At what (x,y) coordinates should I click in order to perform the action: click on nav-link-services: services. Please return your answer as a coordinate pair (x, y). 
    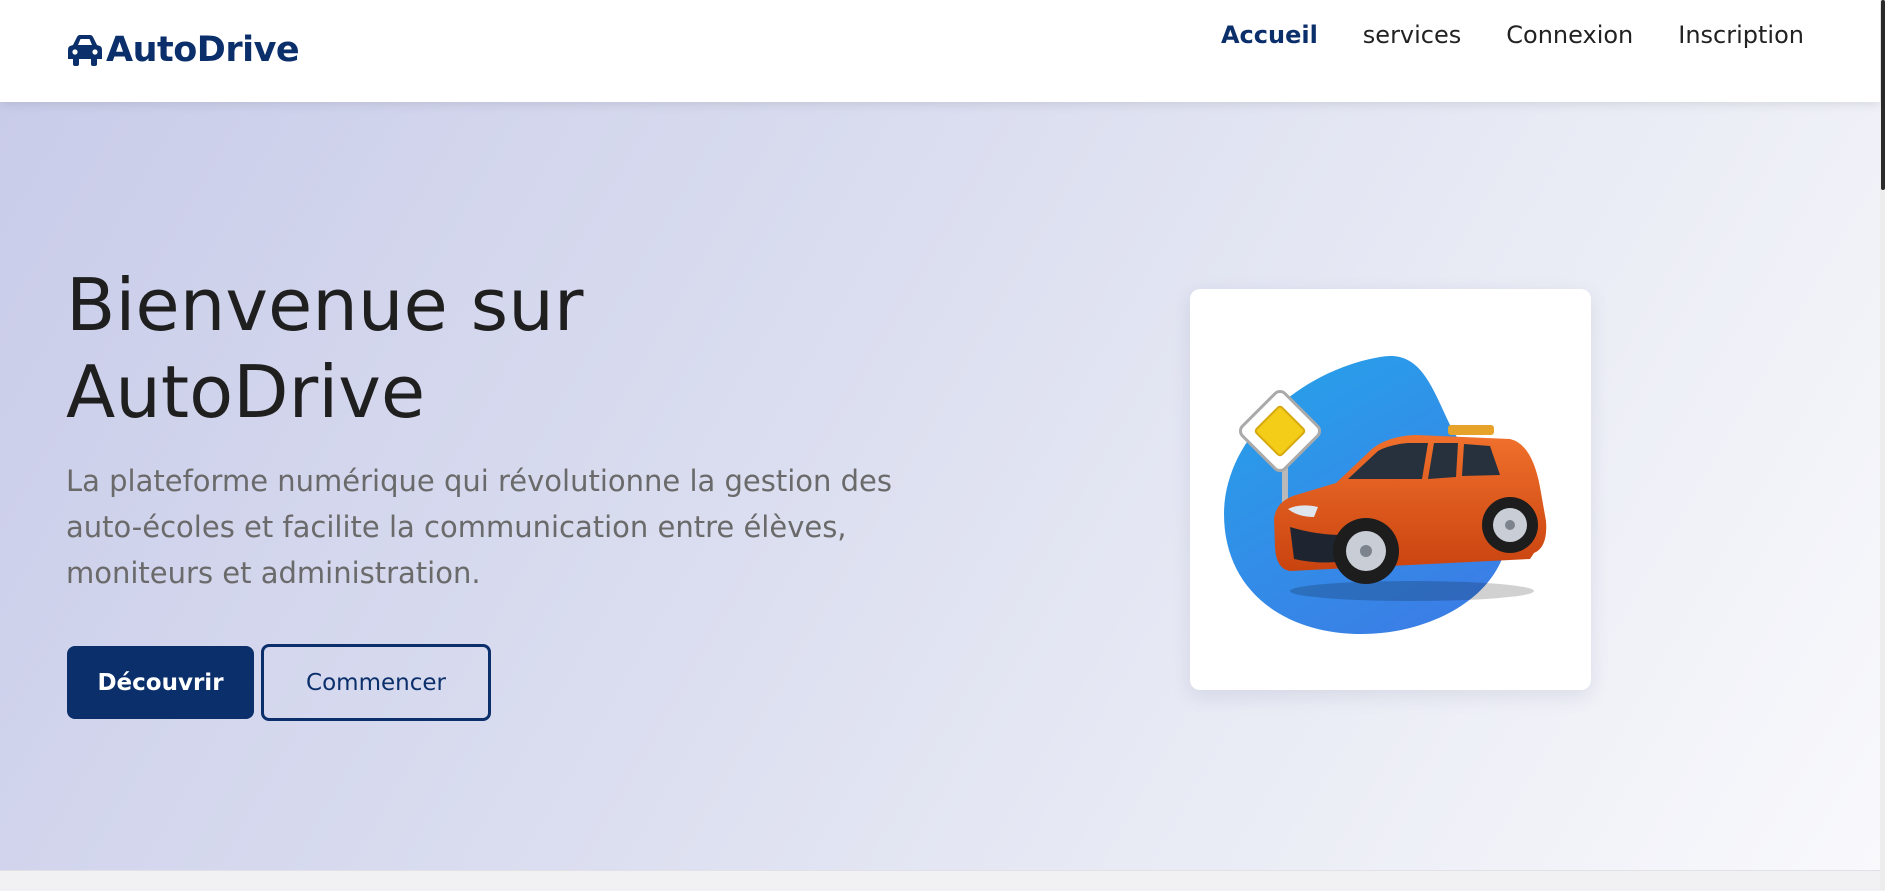
    Looking at the image, I should click on (1412, 35).